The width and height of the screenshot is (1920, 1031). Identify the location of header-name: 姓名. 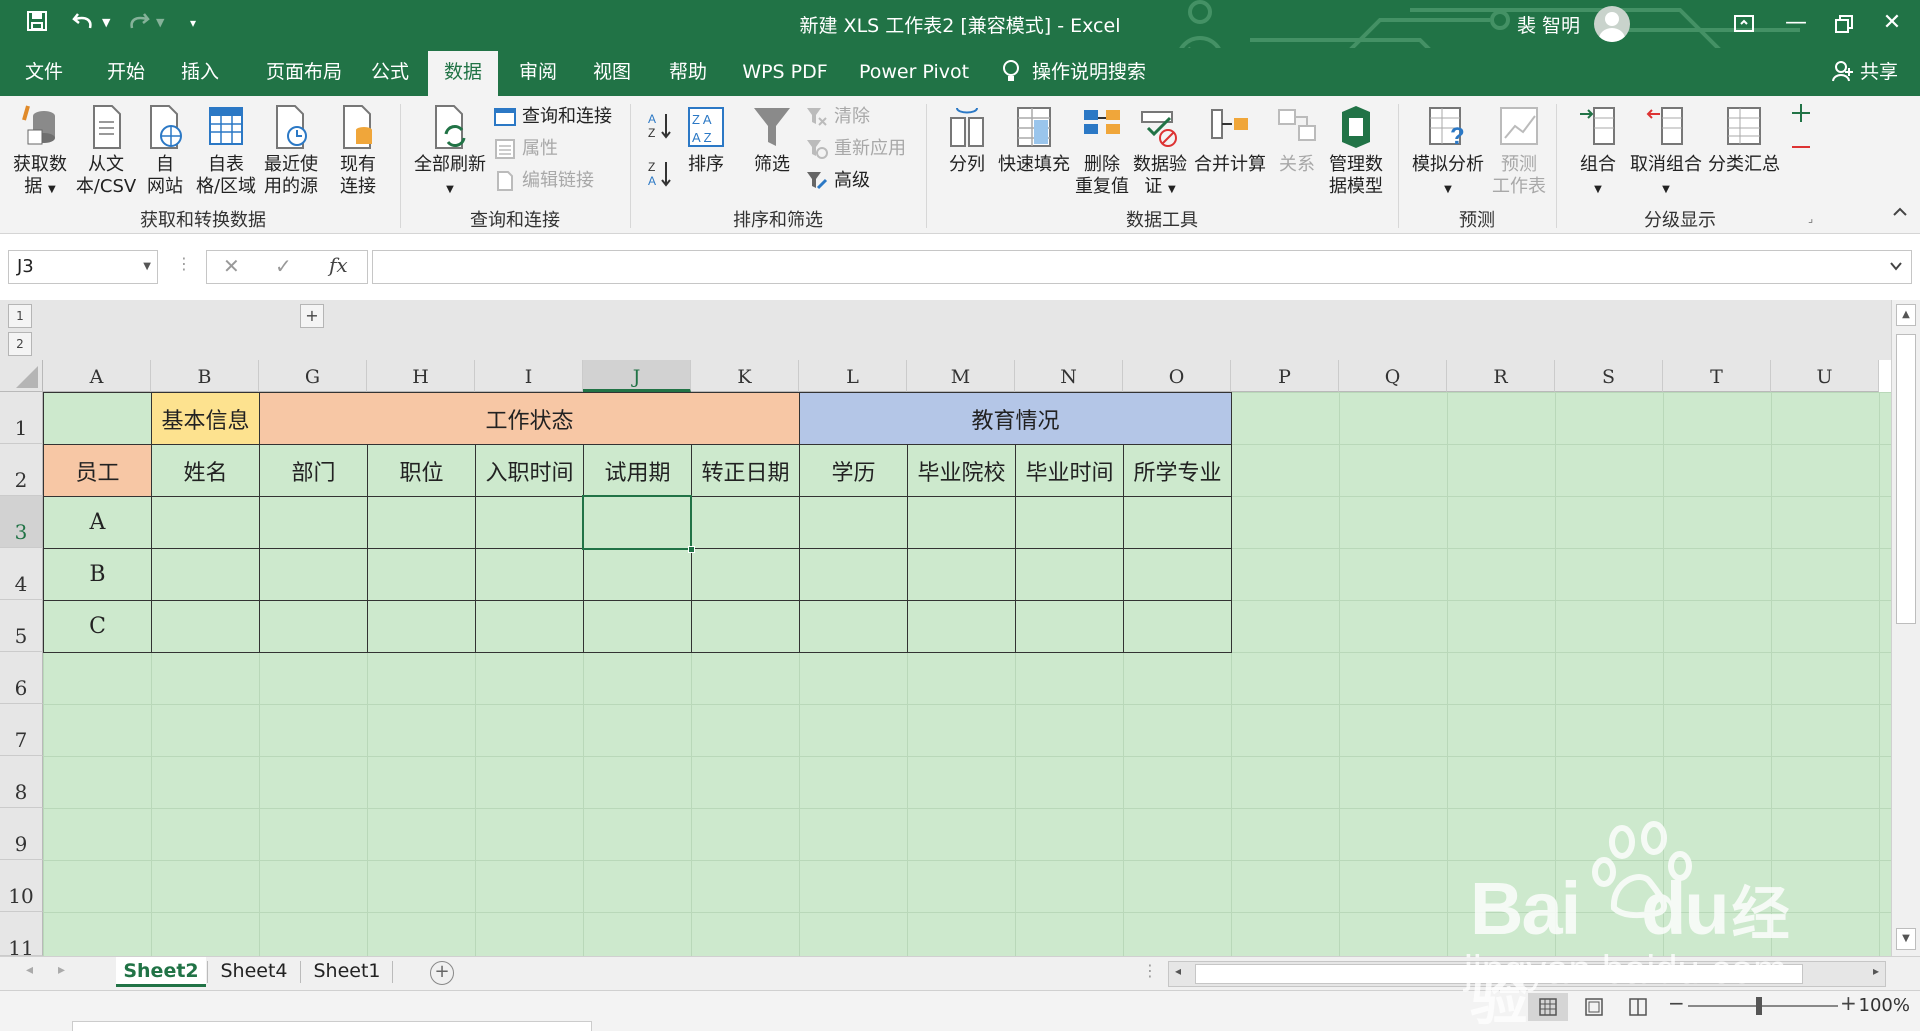
(205, 470).